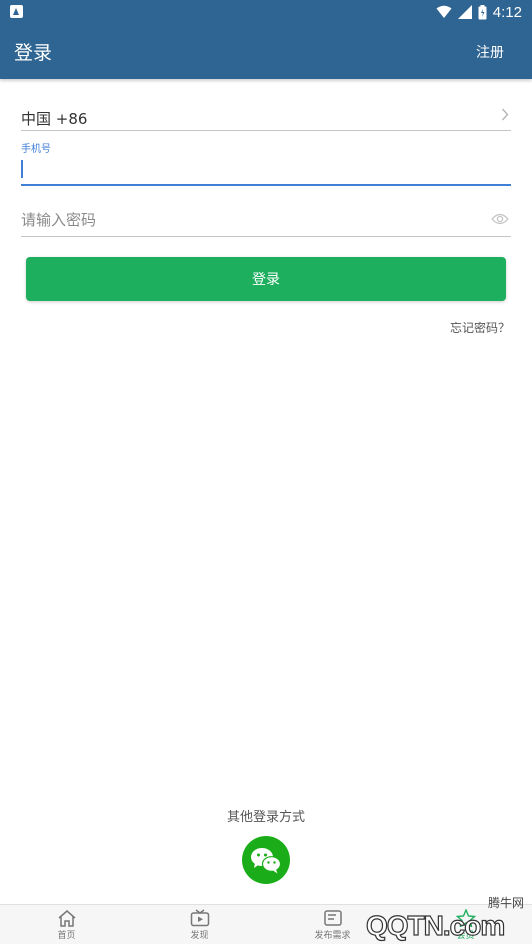 The height and width of the screenshot is (944, 532). Describe the element at coordinates (66, 936) in the screenshot. I see `tab-home-label: 首页` at that location.